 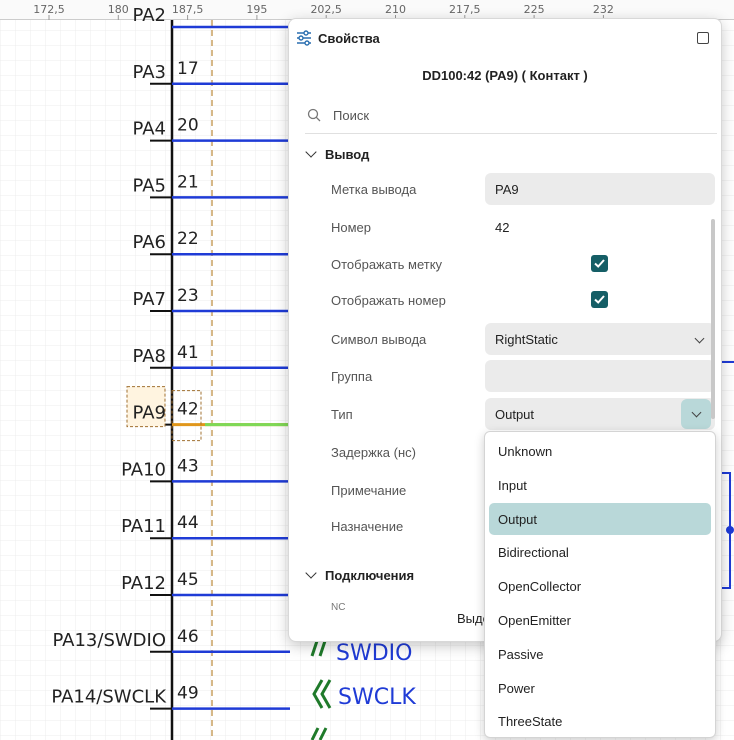 What do you see at coordinates (600, 654) in the screenshot?
I see `type-option-passive: Passive` at bounding box center [600, 654].